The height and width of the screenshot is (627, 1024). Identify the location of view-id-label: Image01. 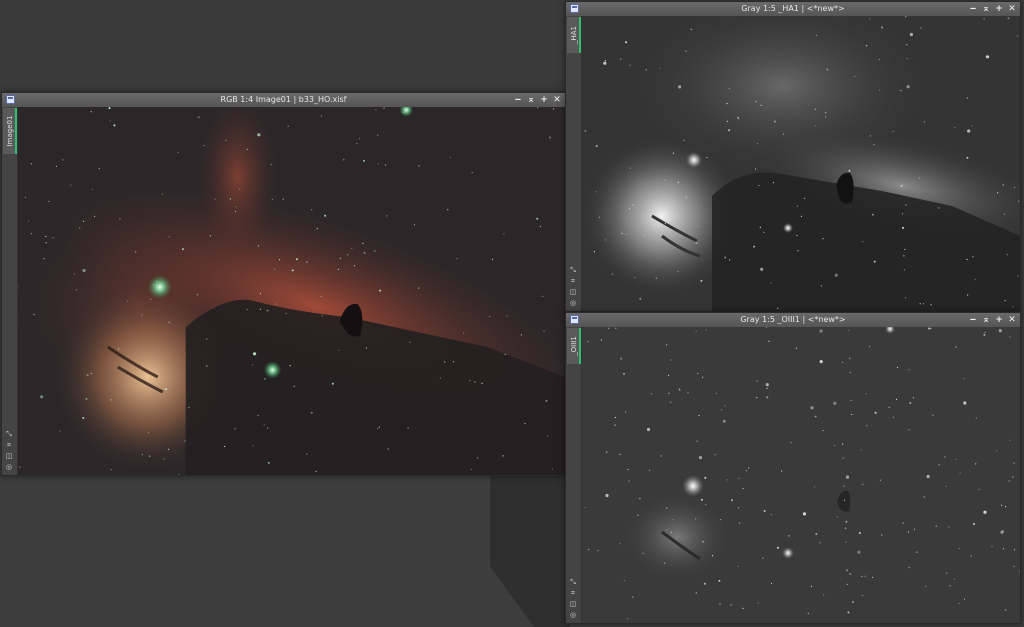
(10, 131).